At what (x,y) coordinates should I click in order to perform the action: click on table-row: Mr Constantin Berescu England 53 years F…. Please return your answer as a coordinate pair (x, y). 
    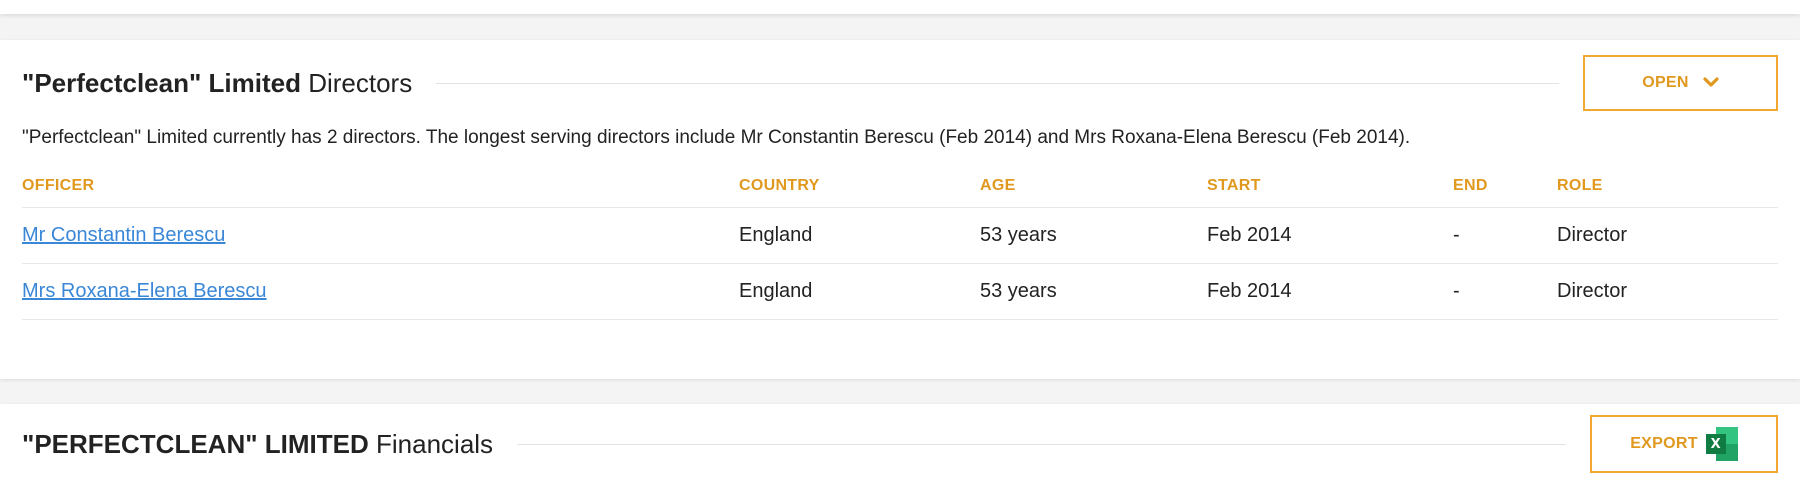
    Looking at the image, I should click on (900, 235).